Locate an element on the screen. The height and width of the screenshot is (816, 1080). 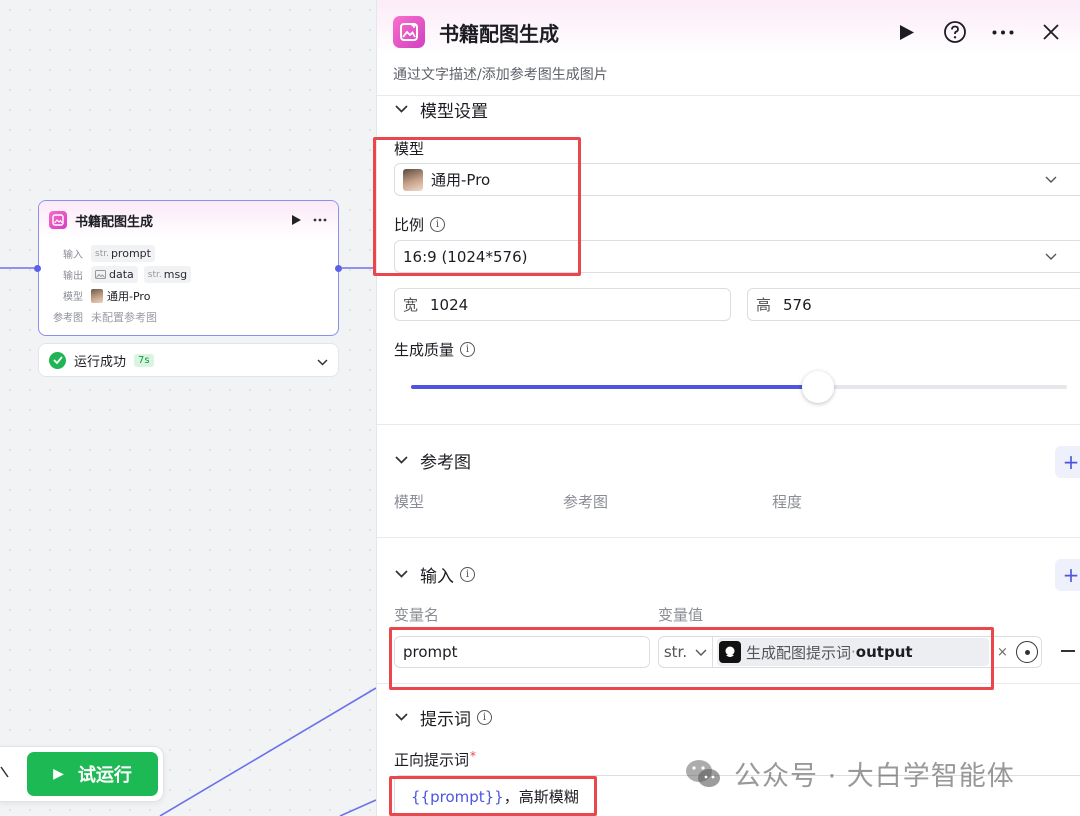
input-tag: str. prompt is located at coordinates (123, 253).